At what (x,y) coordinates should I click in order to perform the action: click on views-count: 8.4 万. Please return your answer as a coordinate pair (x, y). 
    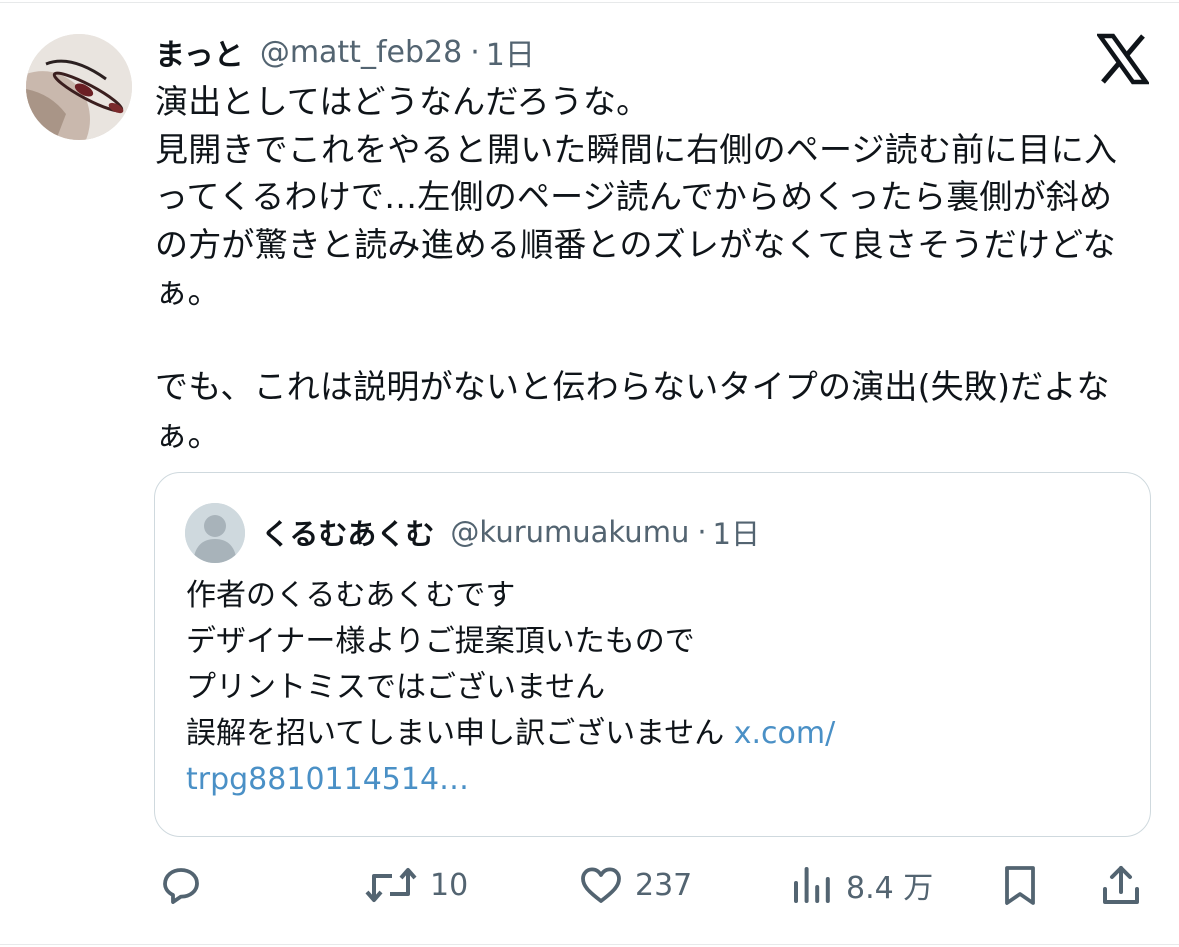
    Looking at the image, I should click on (890, 888).